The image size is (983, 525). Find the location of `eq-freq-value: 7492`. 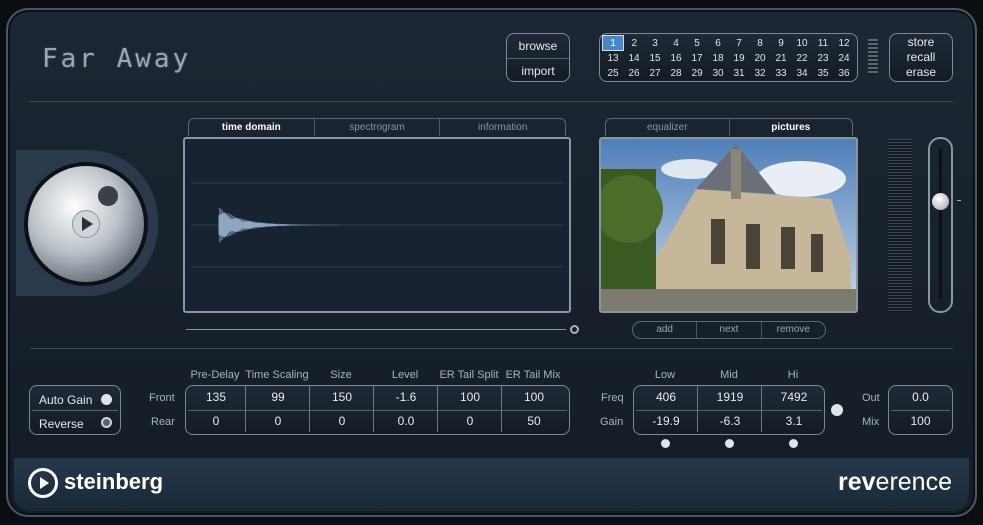

eq-freq-value: 7492 is located at coordinates (794, 397).